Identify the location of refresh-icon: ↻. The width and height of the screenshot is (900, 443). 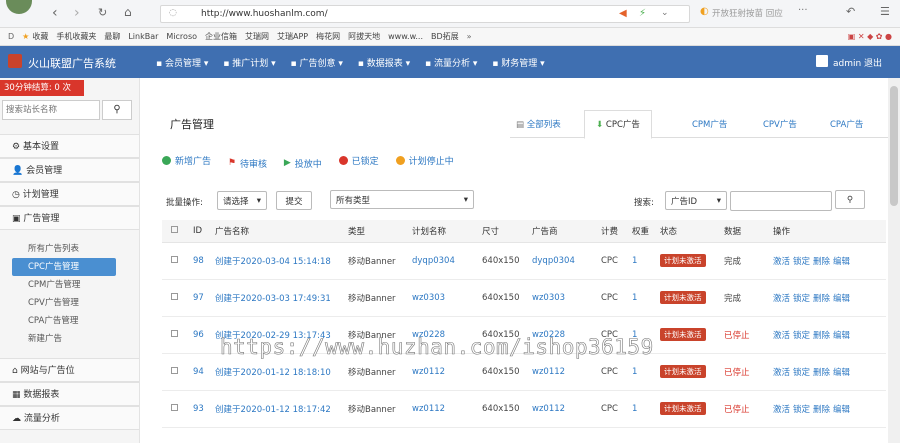
(102, 12).